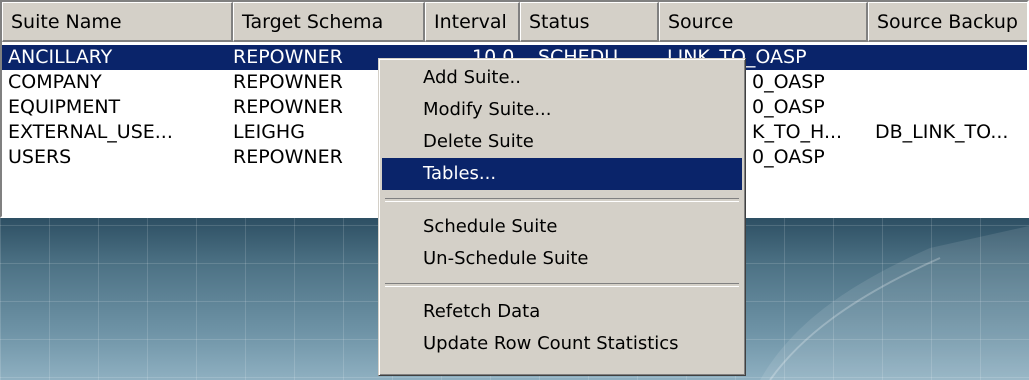  Describe the element at coordinates (763, 22) in the screenshot. I see `column-header-source: Source` at that location.